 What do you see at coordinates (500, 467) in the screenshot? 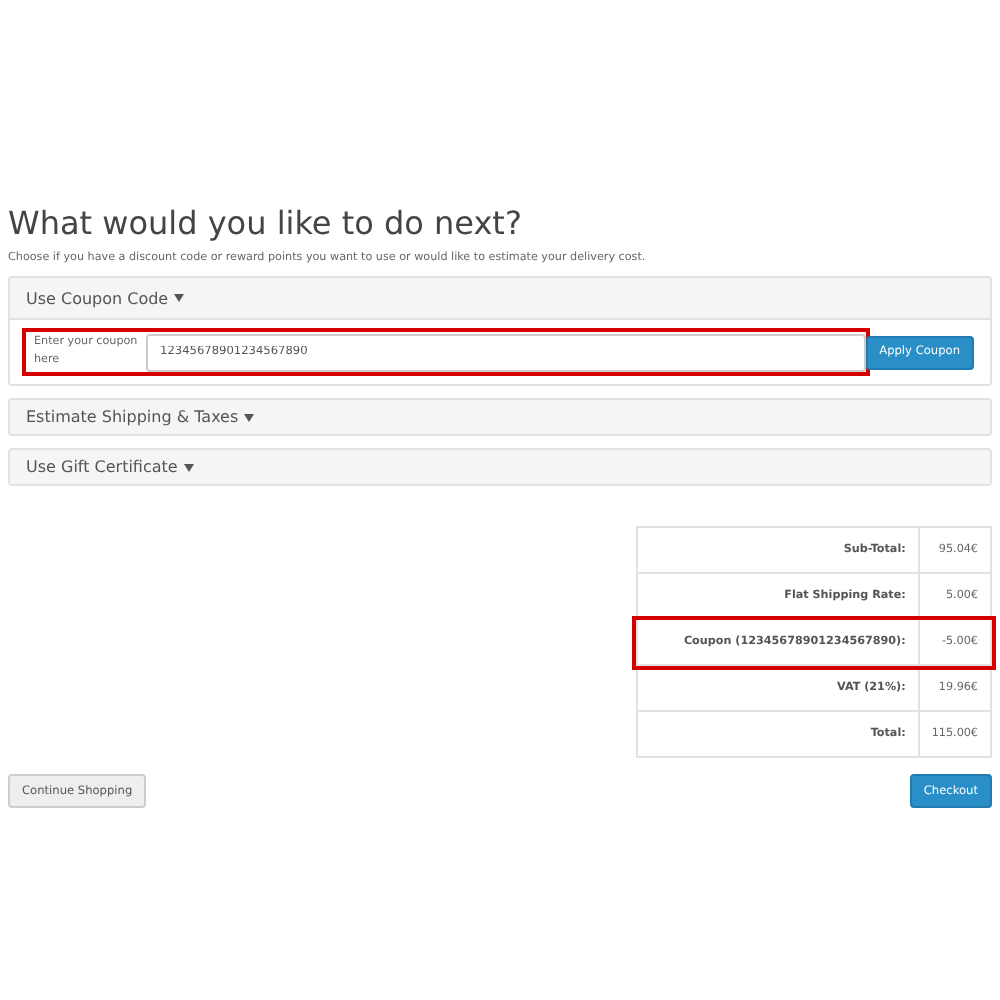
I see `panel-header: Use Gift Certificate` at bounding box center [500, 467].